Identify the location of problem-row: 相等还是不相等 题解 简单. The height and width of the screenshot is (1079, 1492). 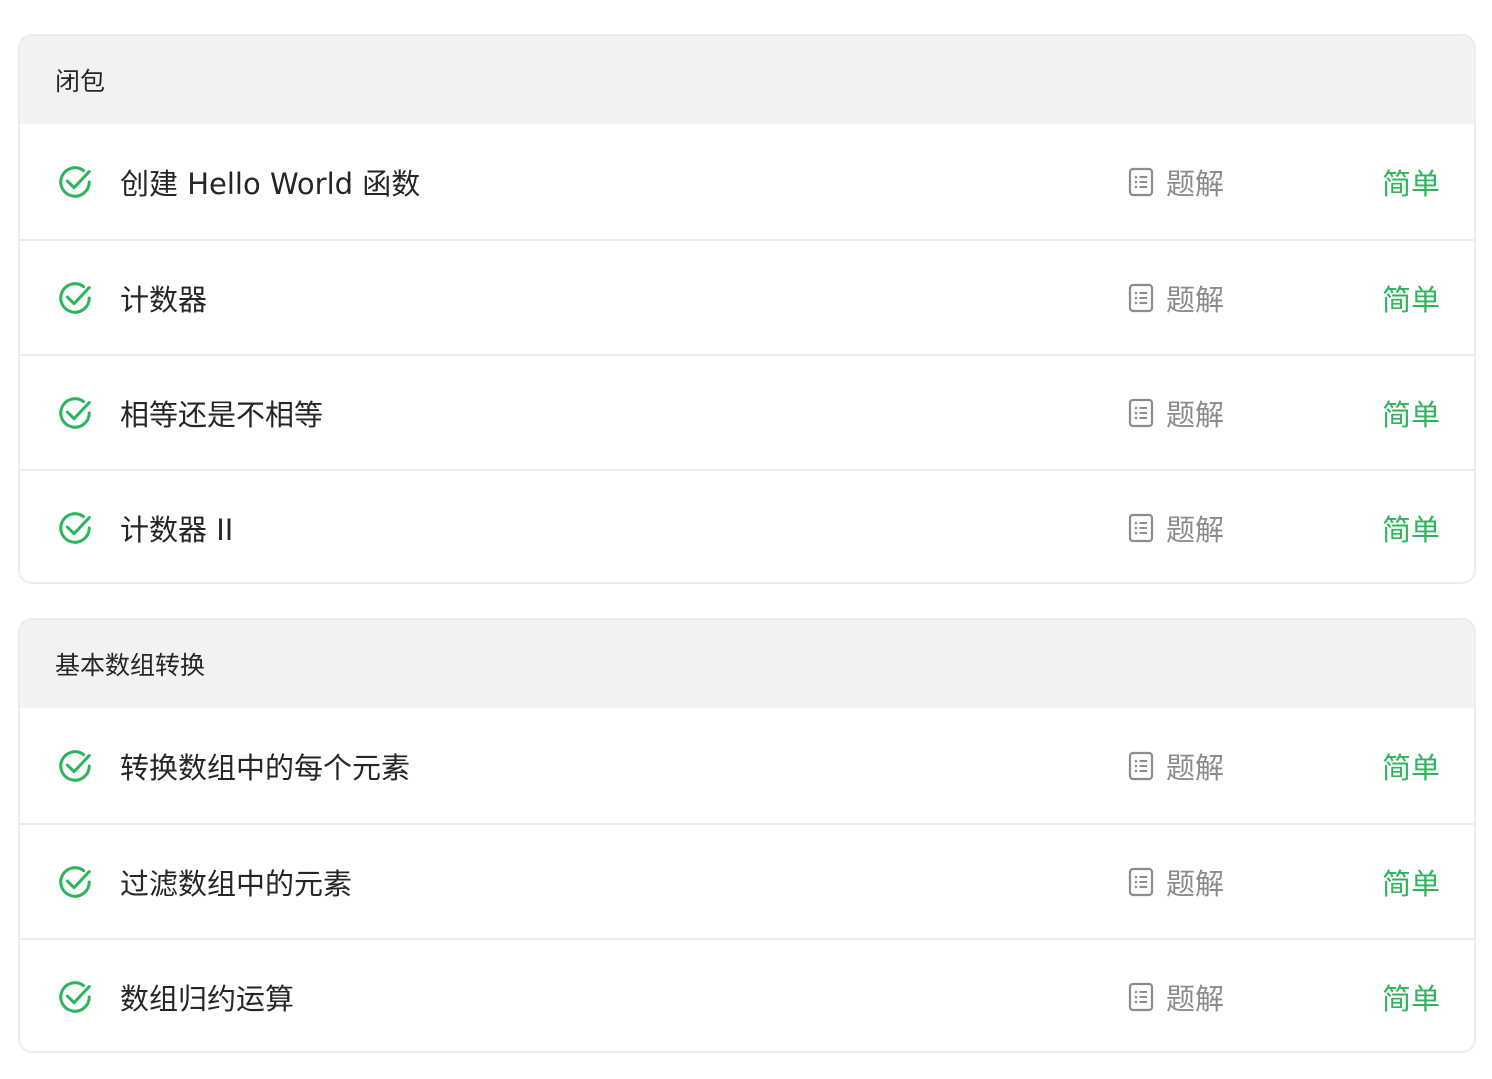
(747, 411).